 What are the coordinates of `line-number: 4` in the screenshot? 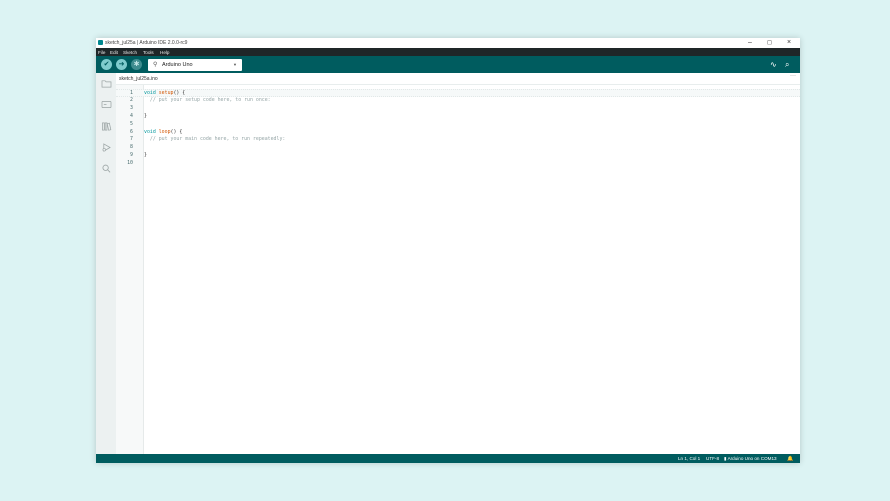 It's located at (131, 115).